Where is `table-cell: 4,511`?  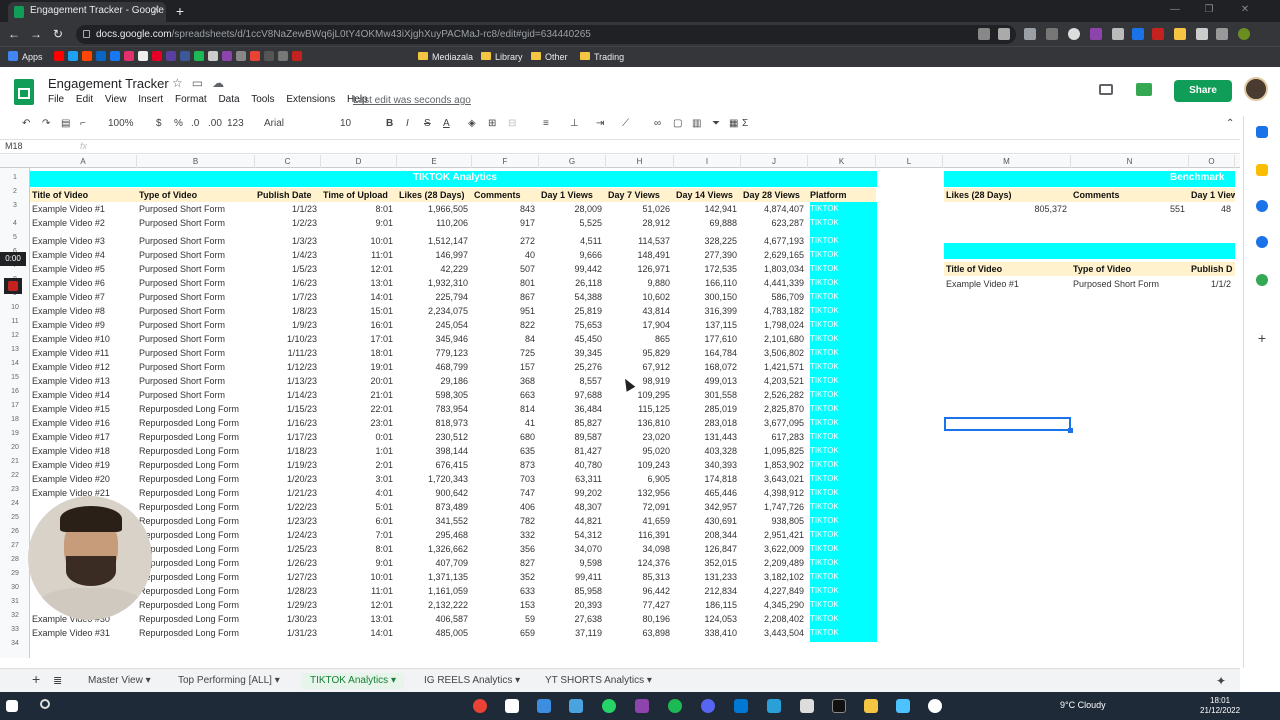
table-cell: 4,511 is located at coordinates (572, 241).